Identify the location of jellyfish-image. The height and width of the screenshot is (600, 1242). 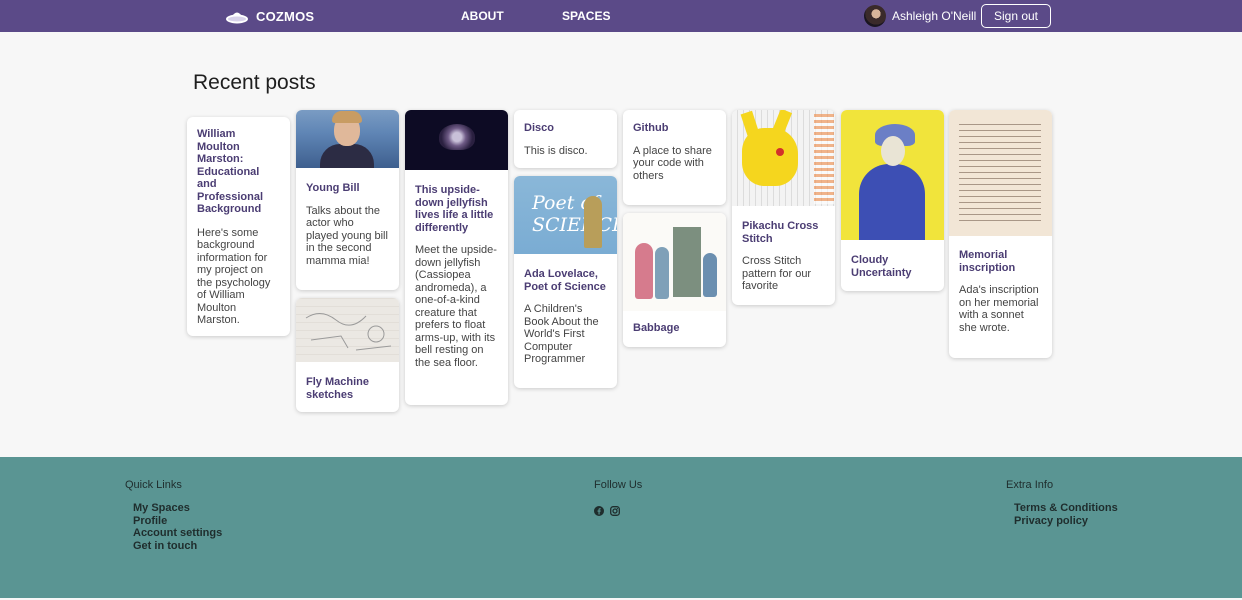
(456, 140).